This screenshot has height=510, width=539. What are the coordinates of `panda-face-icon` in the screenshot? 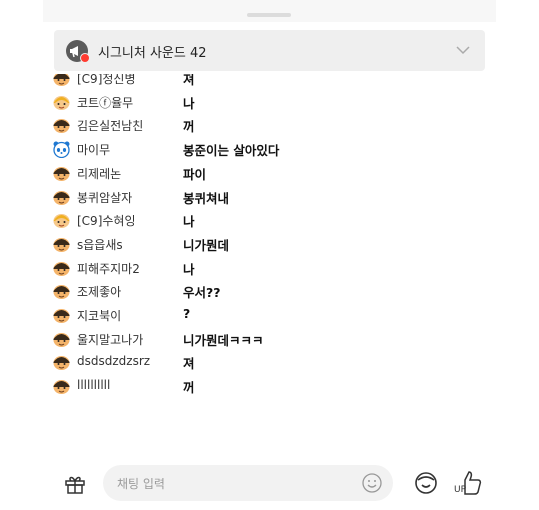 It's located at (61, 150).